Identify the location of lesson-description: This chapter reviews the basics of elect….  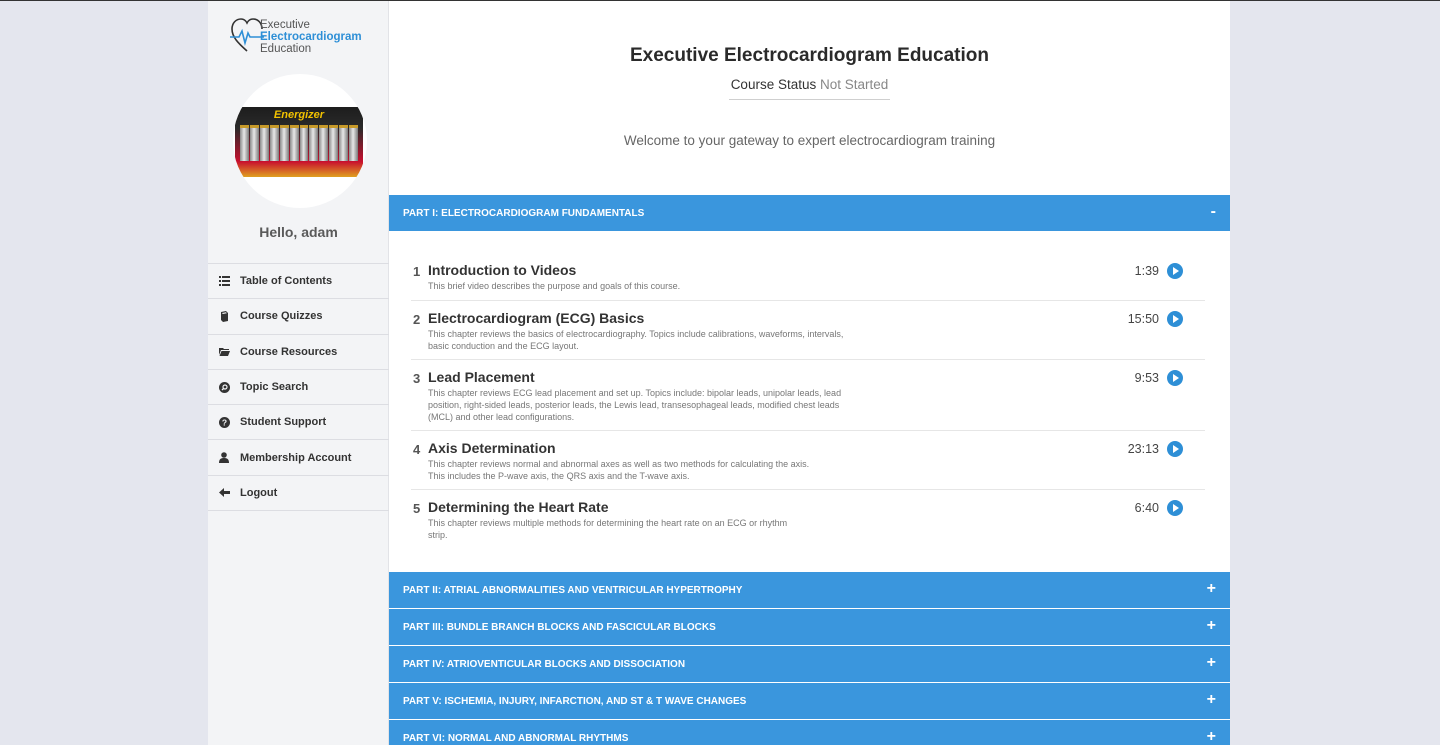
(636, 340).